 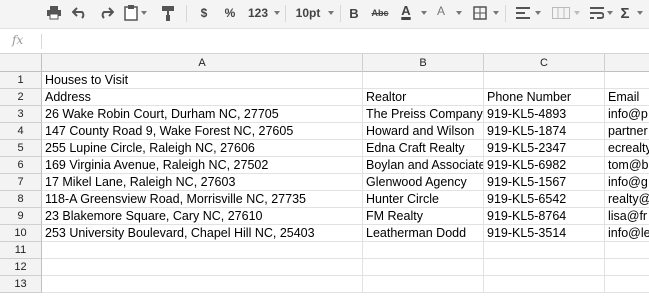 What do you see at coordinates (21, 165) in the screenshot?
I see `row-header: 6` at bounding box center [21, 165].